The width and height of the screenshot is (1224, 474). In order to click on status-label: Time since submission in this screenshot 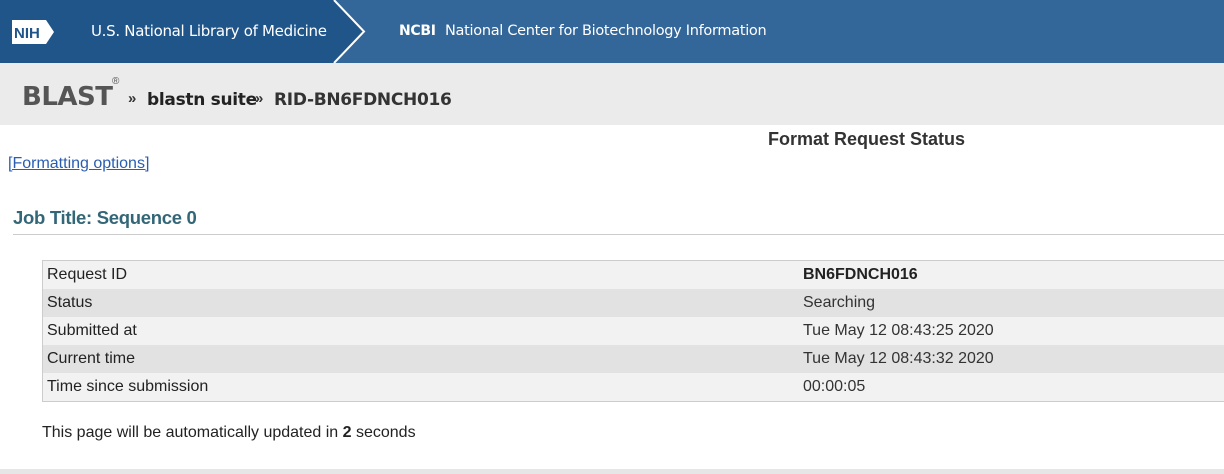, I will do `click(128, 386)`.